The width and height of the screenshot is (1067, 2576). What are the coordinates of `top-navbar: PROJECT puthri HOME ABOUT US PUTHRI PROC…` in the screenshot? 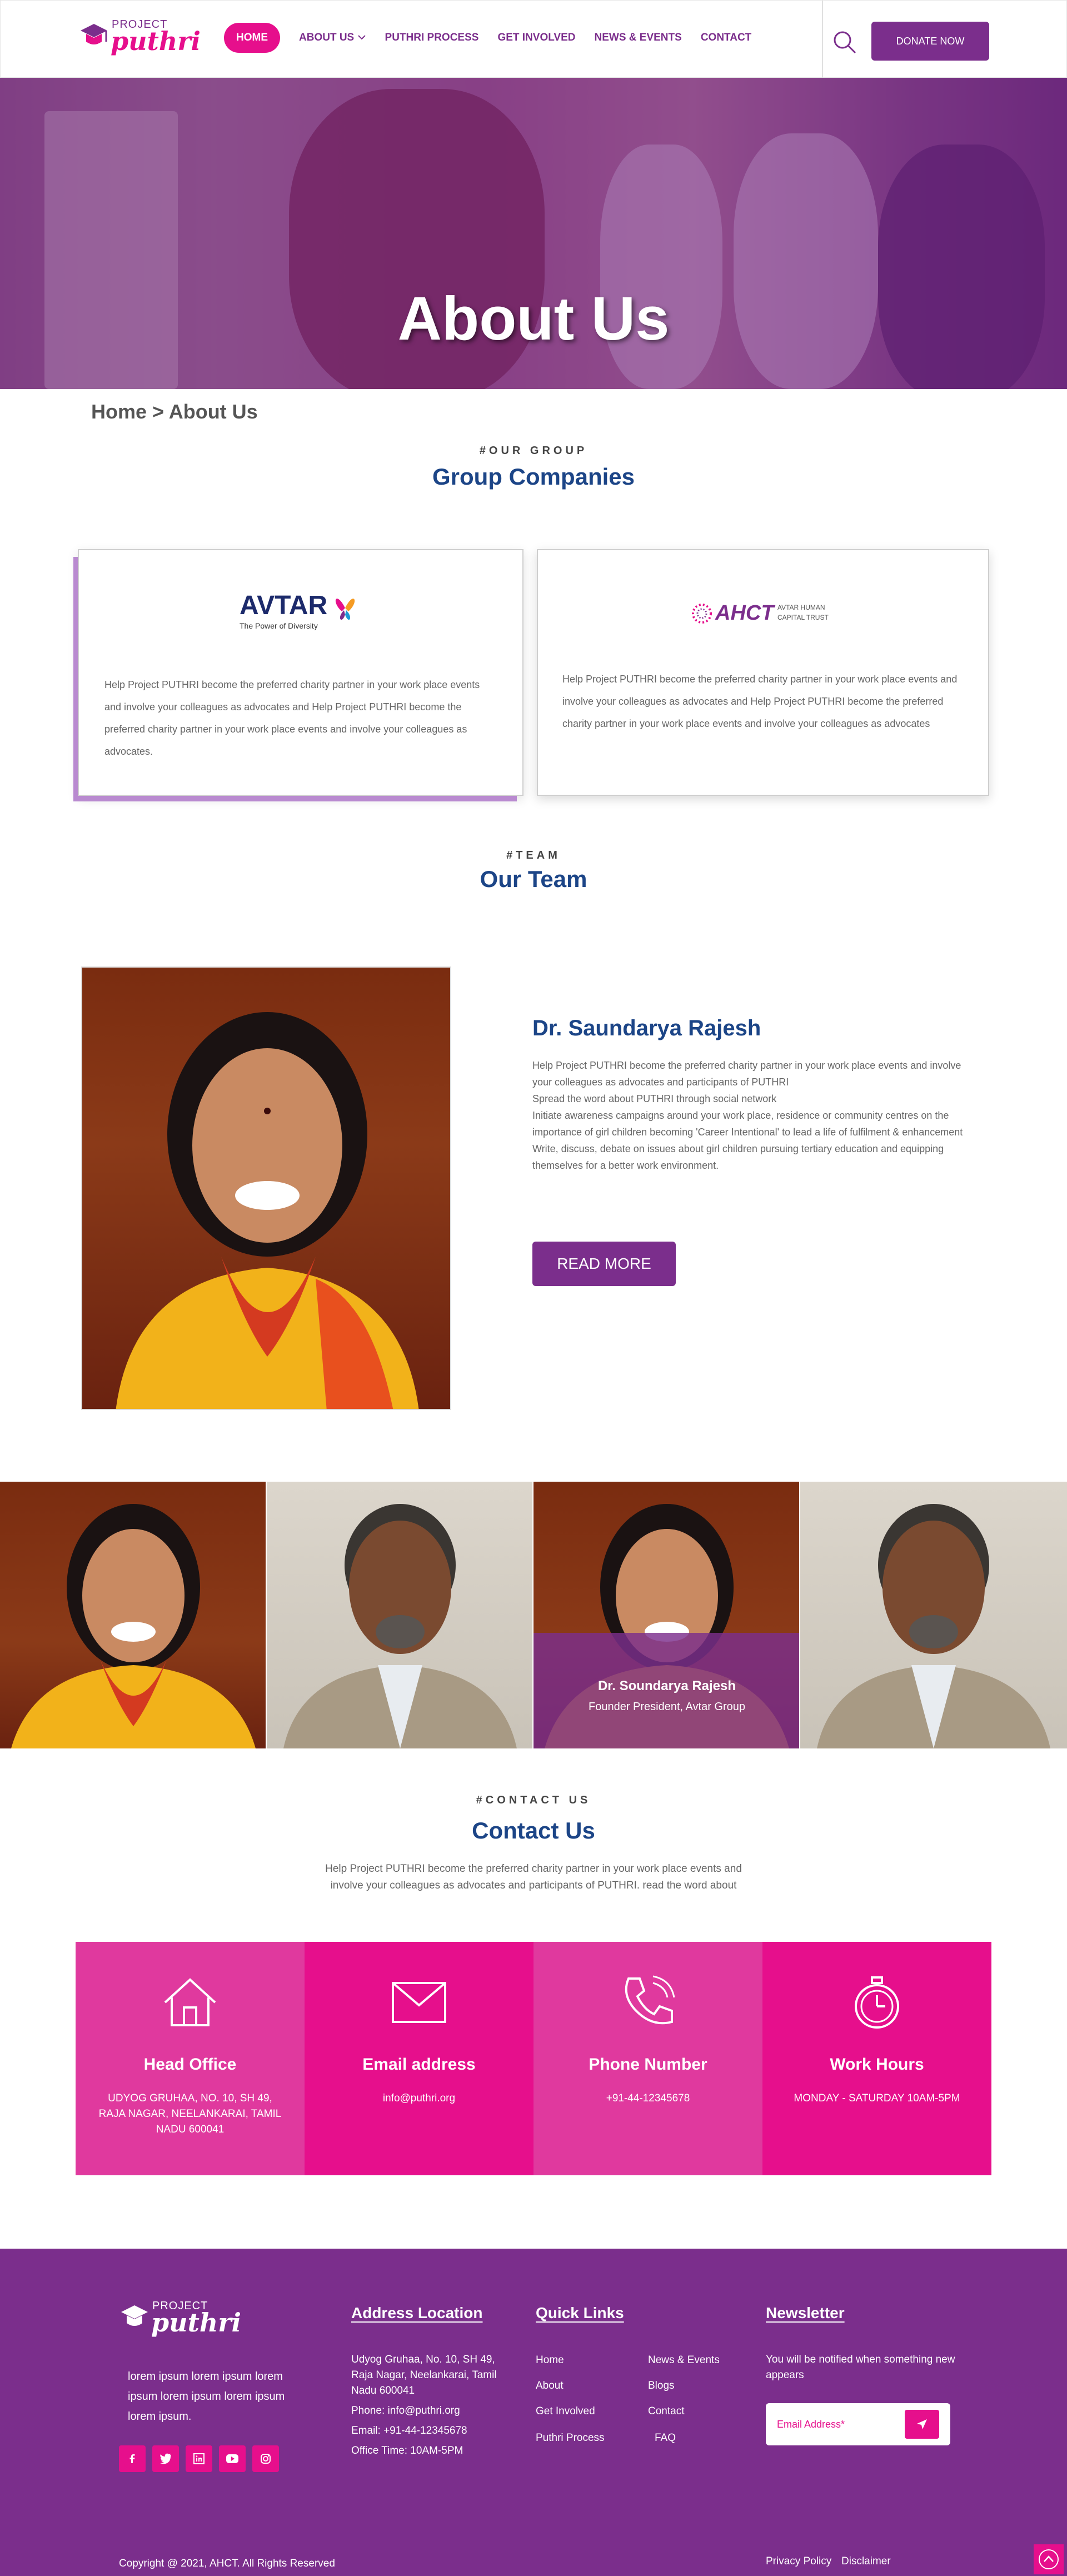 It's located at (533, 39).